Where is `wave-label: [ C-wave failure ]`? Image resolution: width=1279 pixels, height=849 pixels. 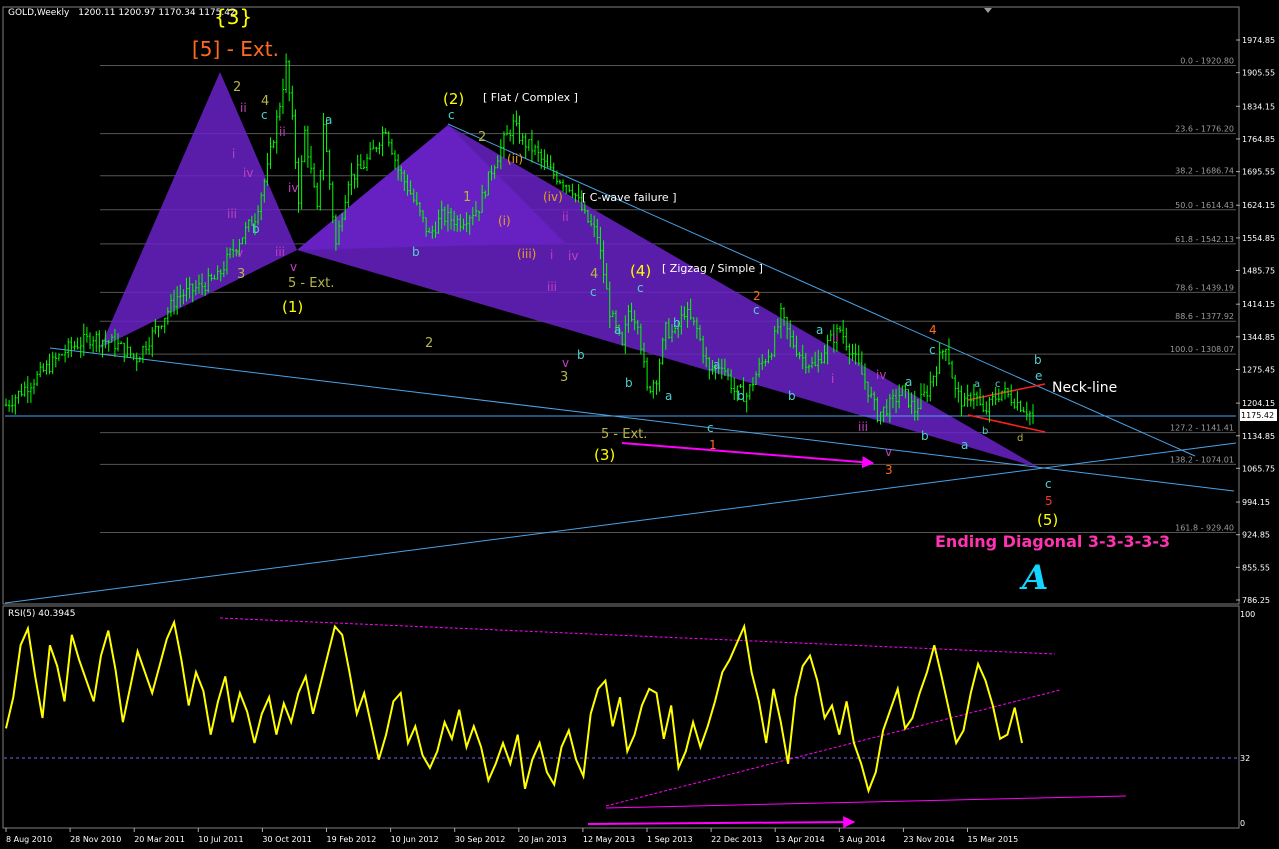 wave-label: [ C-wave failure ] is located at coordinates (629, 197).